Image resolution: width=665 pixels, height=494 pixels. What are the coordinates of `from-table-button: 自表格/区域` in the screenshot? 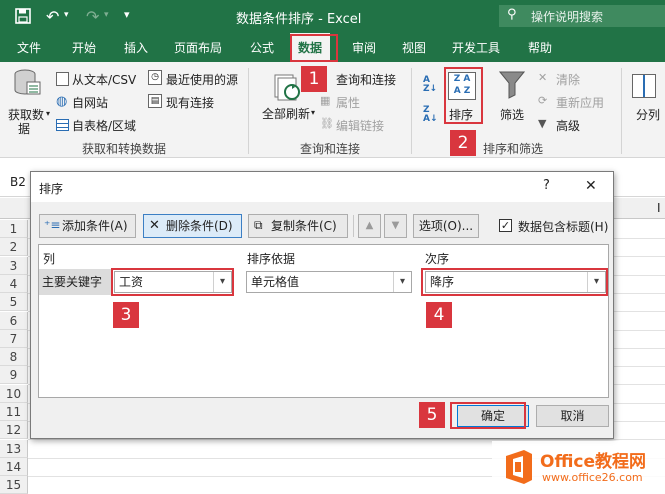 It's located at (104, 125).